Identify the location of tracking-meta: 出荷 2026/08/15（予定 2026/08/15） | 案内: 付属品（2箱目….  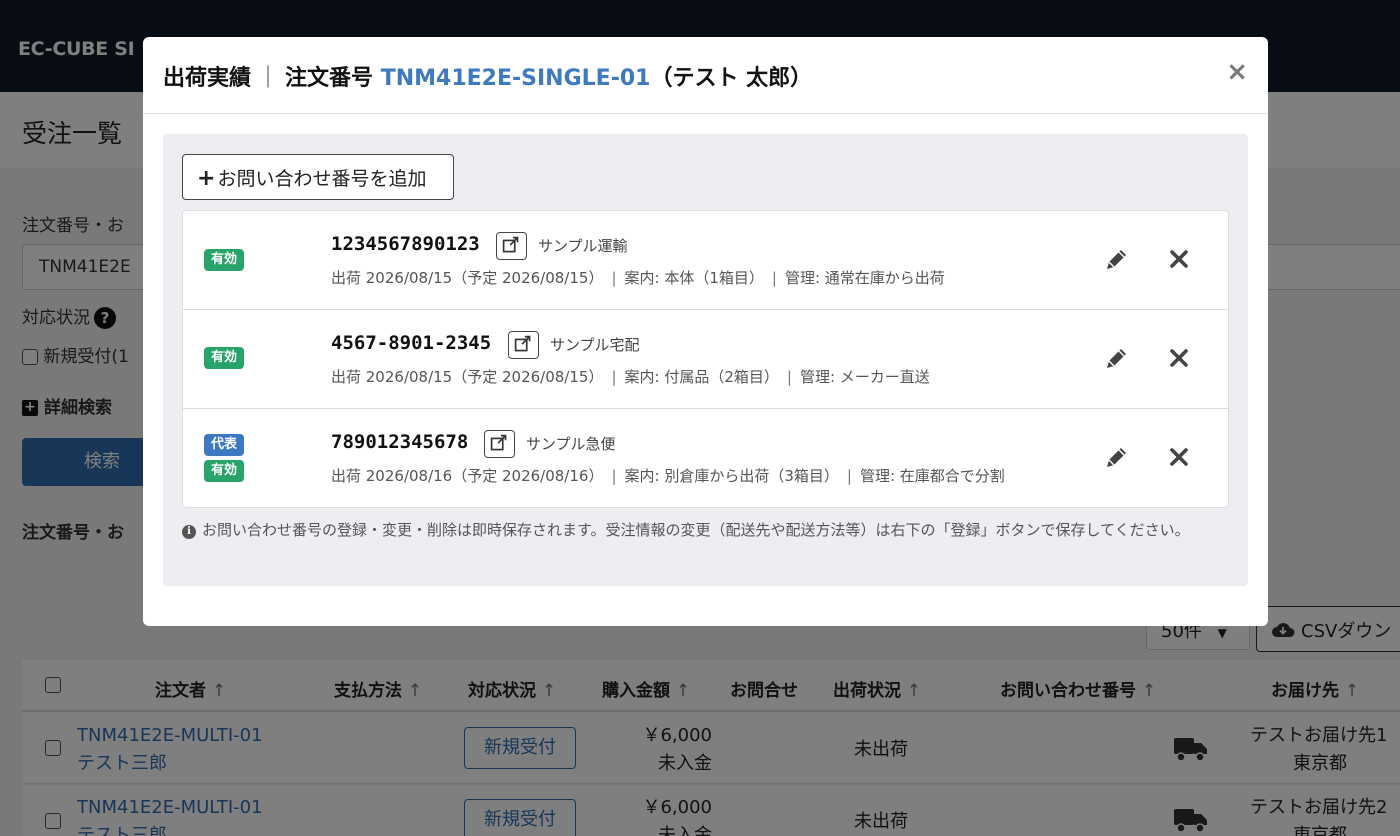
(630, 376).